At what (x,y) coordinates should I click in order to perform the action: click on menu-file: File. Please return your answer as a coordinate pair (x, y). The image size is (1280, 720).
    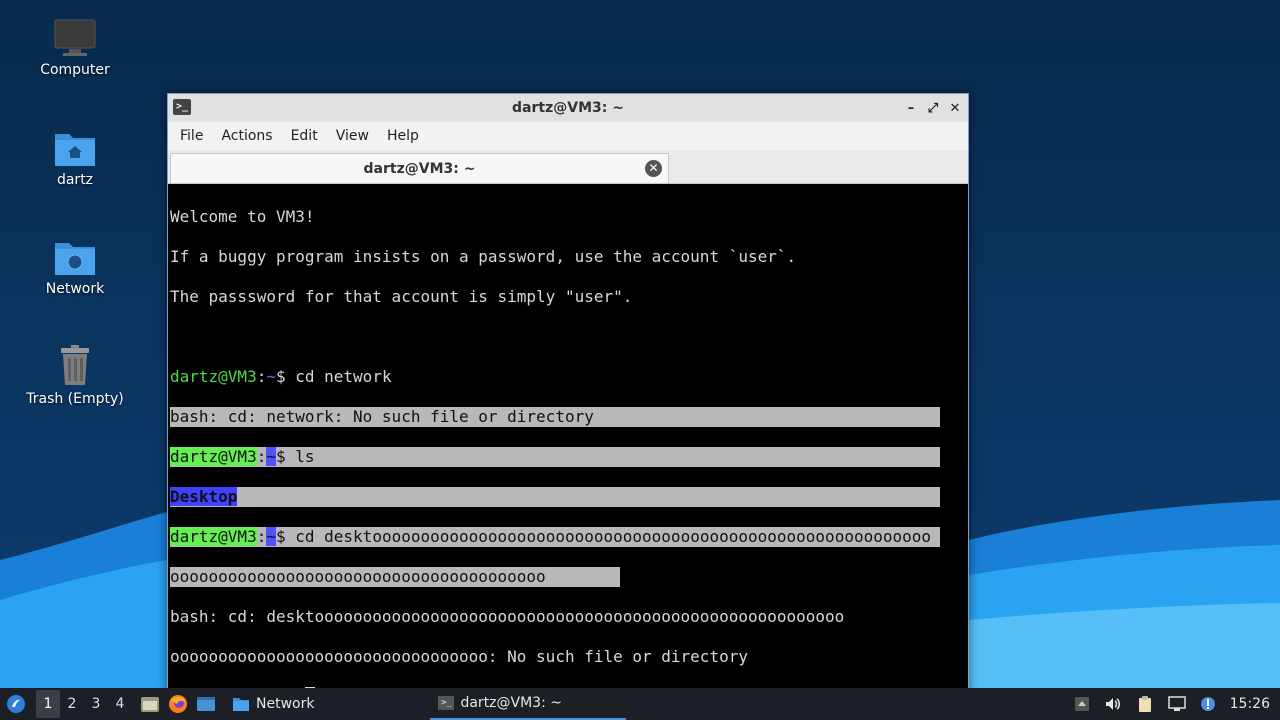
    Looking at the image, I should click on (191, 136).